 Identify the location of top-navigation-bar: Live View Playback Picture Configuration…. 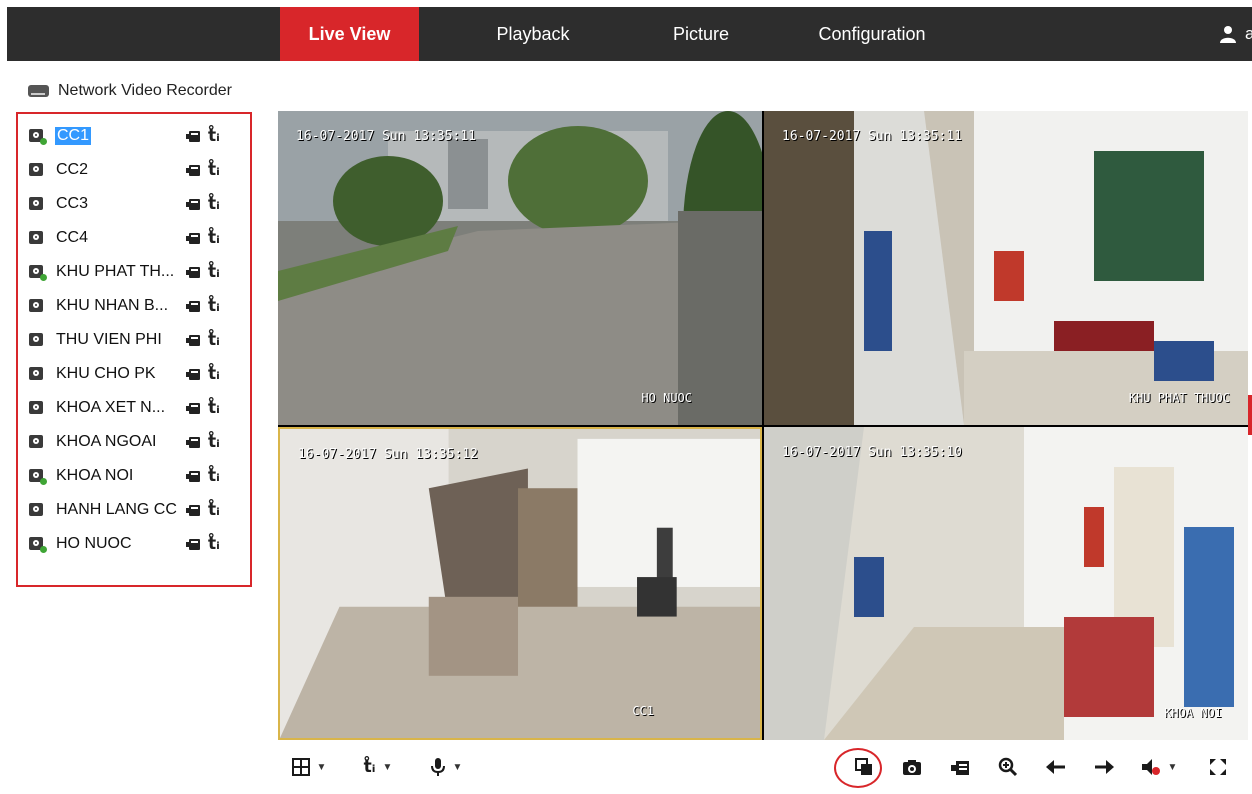
(629, 34).